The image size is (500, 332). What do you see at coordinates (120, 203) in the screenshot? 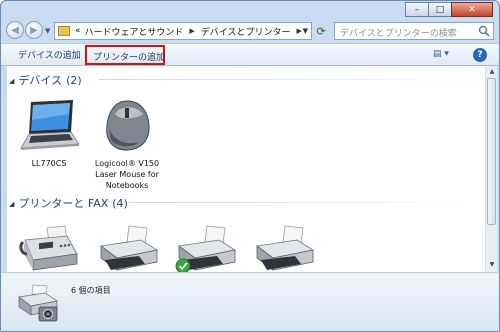
I see `group-count: (4)` at bounding box center [120, 203].